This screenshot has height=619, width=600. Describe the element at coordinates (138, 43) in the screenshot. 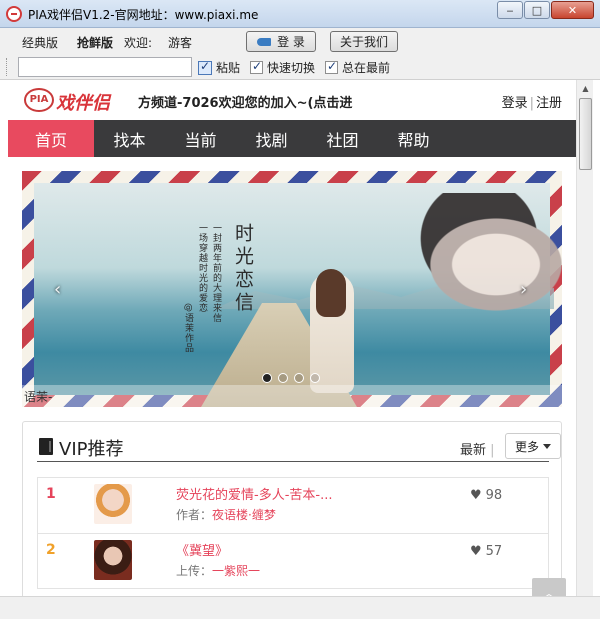

I see `welcome-label: 欢迎:` at that location.